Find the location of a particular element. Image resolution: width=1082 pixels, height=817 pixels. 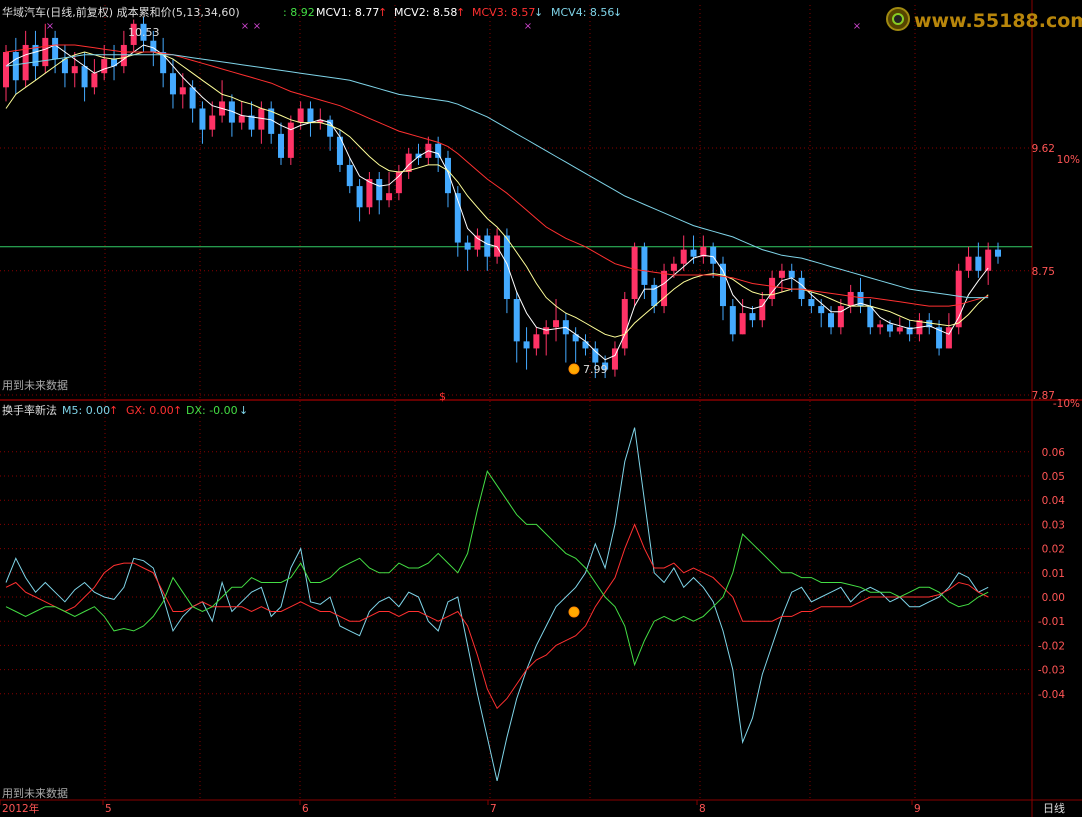

price-tick-label: 7.87 is located at coordinates (1043, 396).